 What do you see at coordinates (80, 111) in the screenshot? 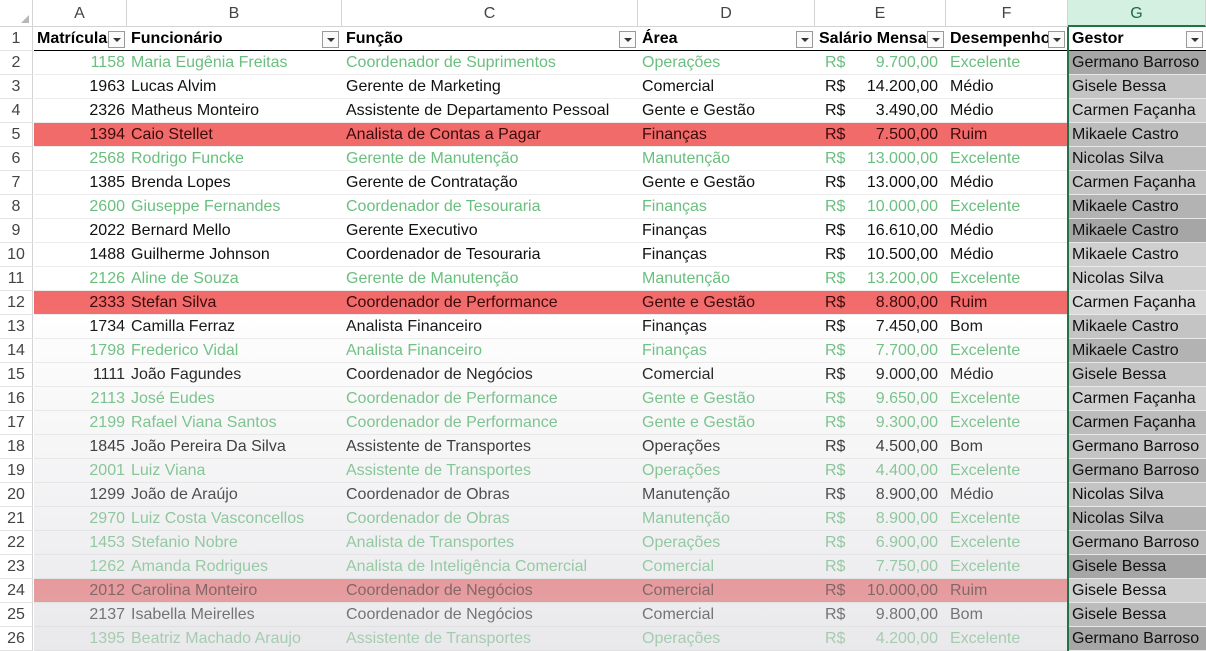
I see `cell-matricula: 2326` at bounding box center [80, 111].